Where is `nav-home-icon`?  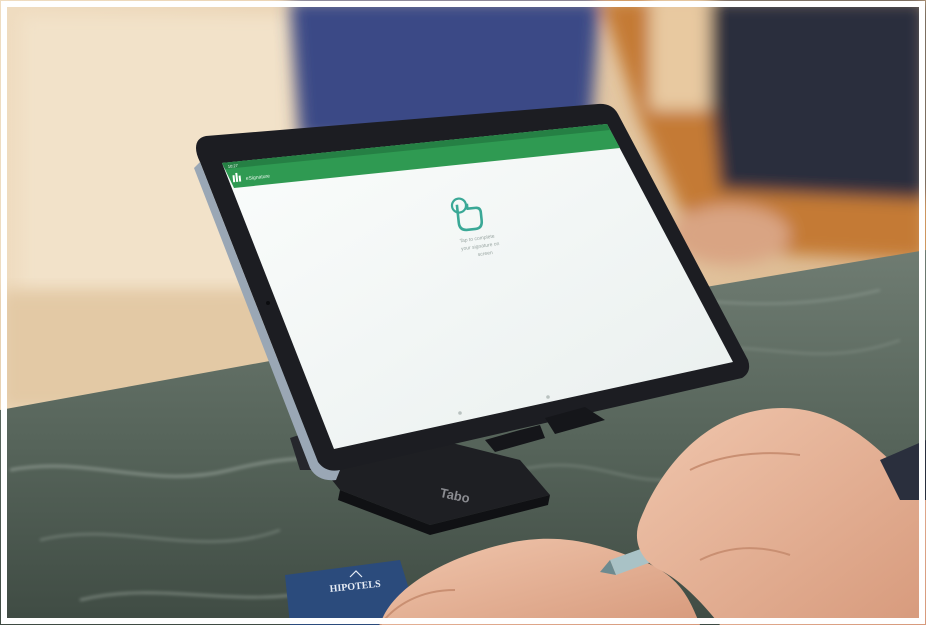
nav-home-icon is located at coordinates (548, 397).